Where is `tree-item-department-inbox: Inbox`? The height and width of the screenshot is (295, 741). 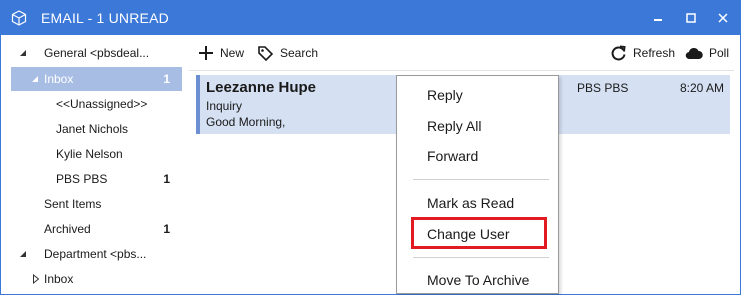 tree-item-department-inbox: Inbox is located at coordinates (91, 279).